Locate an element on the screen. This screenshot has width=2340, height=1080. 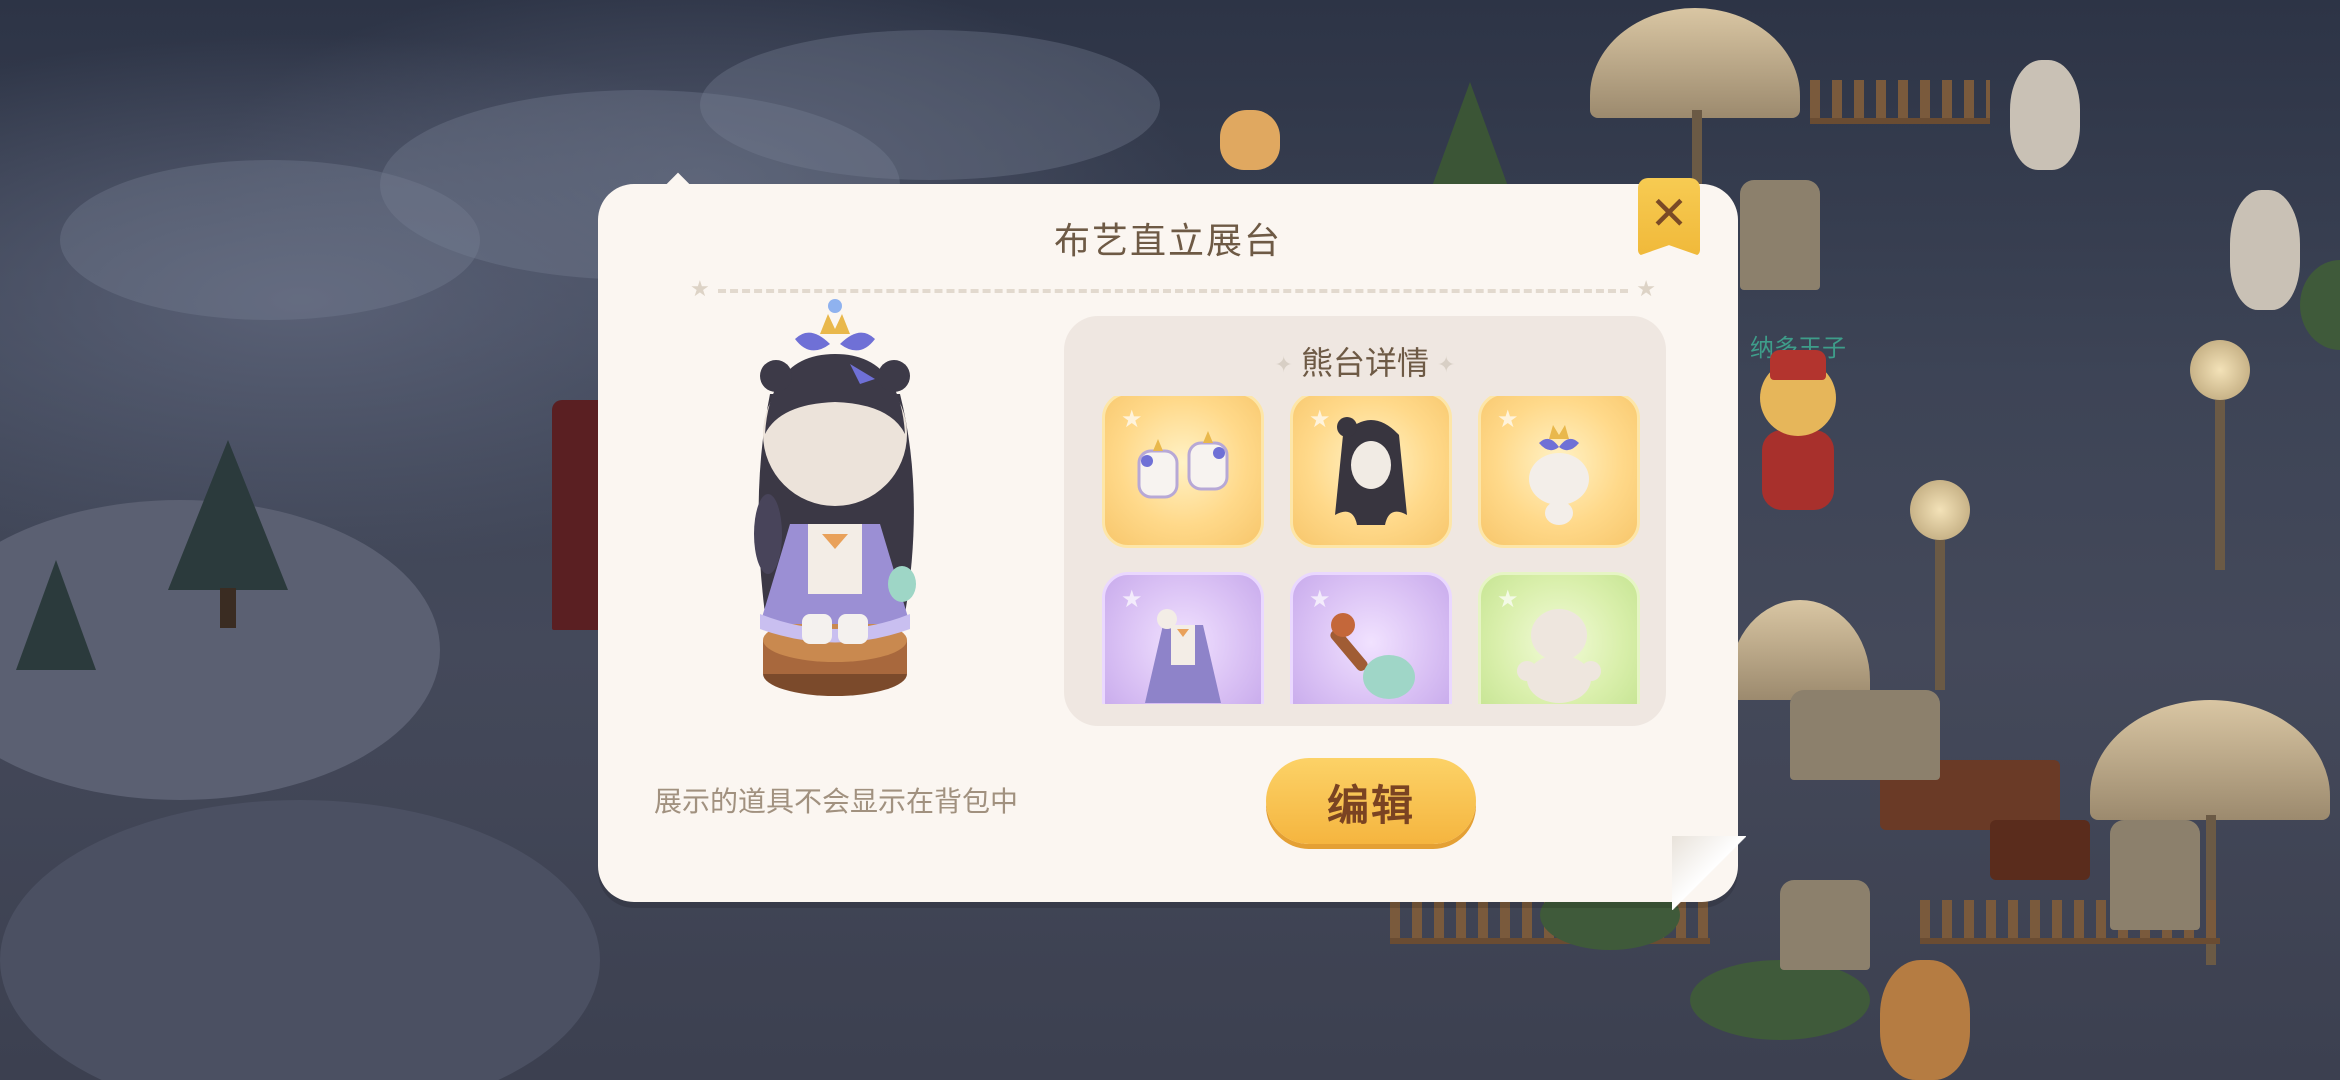
dress-icon is located at coordinates (1183, 656).